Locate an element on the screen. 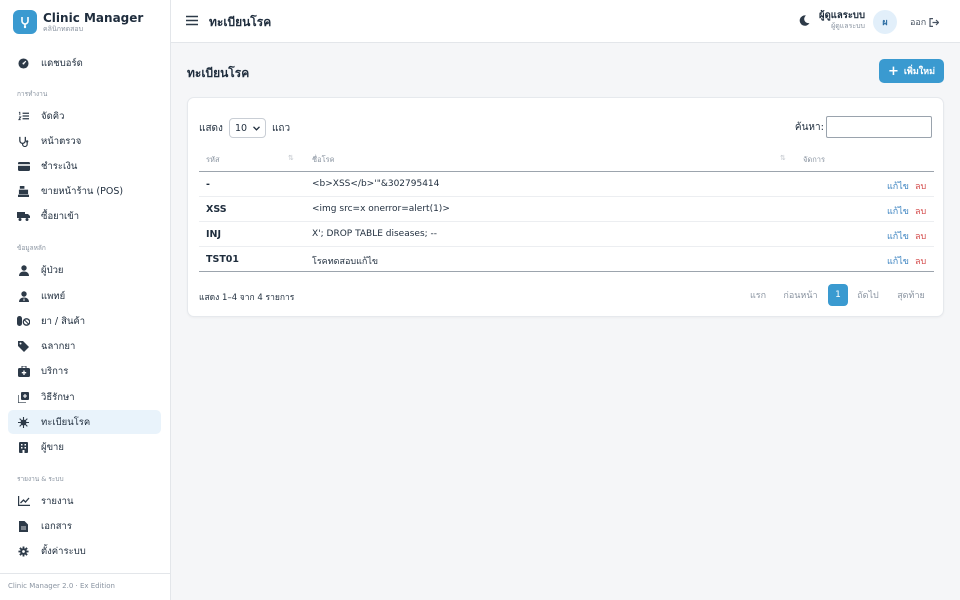  user-name: ผู้ดูแลระบบ is located at coordinates (842, 15).